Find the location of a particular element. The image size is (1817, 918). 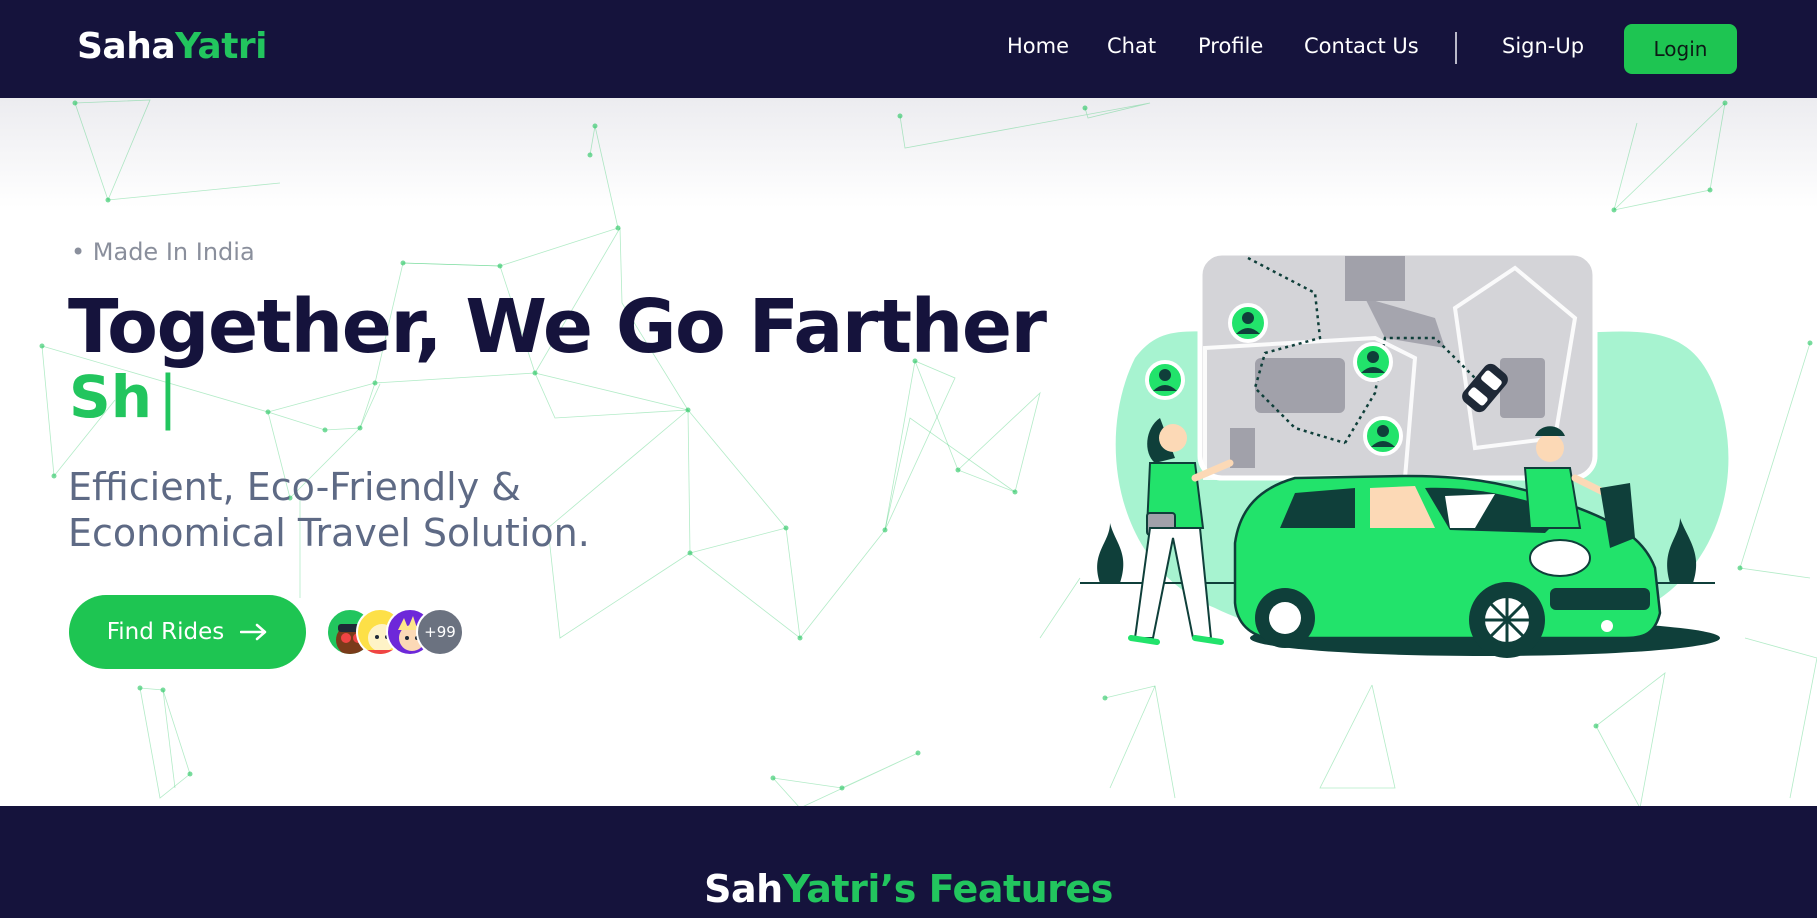

typing-cursor: | is located at coordinates (168, 397).